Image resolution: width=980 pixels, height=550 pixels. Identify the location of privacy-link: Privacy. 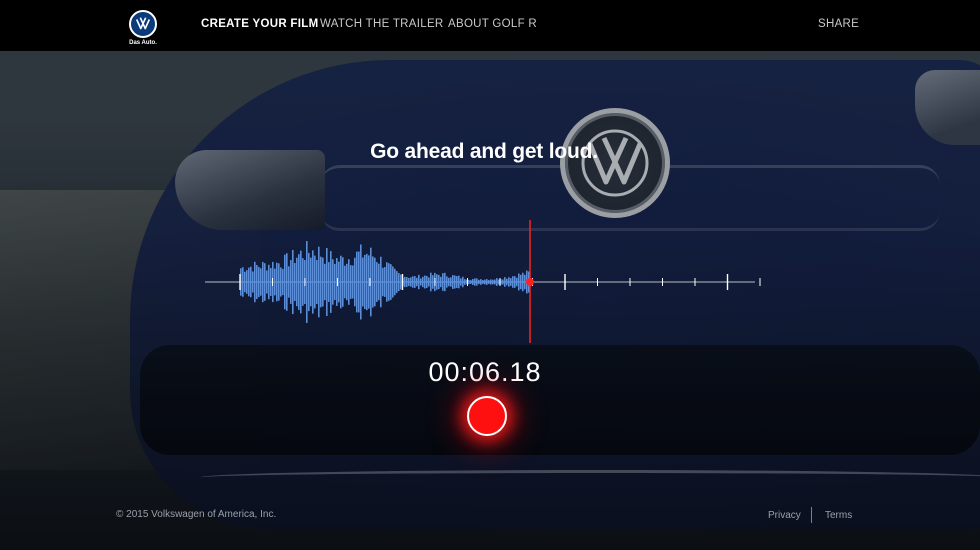
(784, 515).